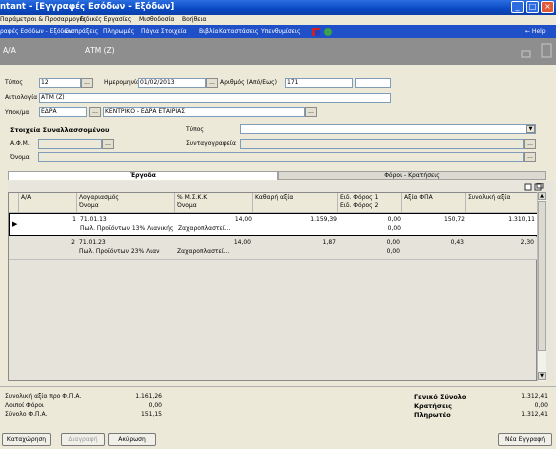 The image size is (556, 449). Describe the element at coordinates (126, 203) in the screenshot. I see `grid-header-account: Λογαριασμός Όνομα` at that location.